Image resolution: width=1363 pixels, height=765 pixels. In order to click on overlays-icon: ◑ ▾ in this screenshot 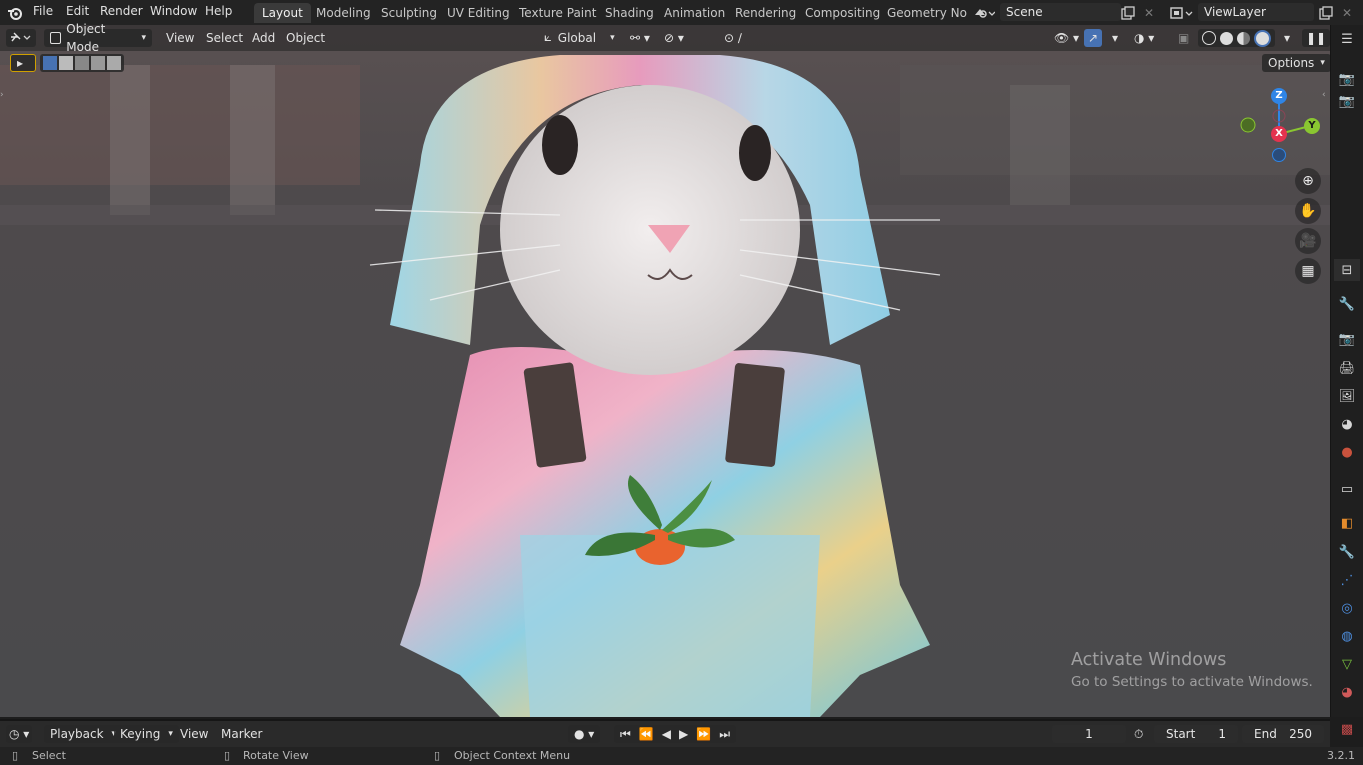, I will do `click(1144, 38)`.